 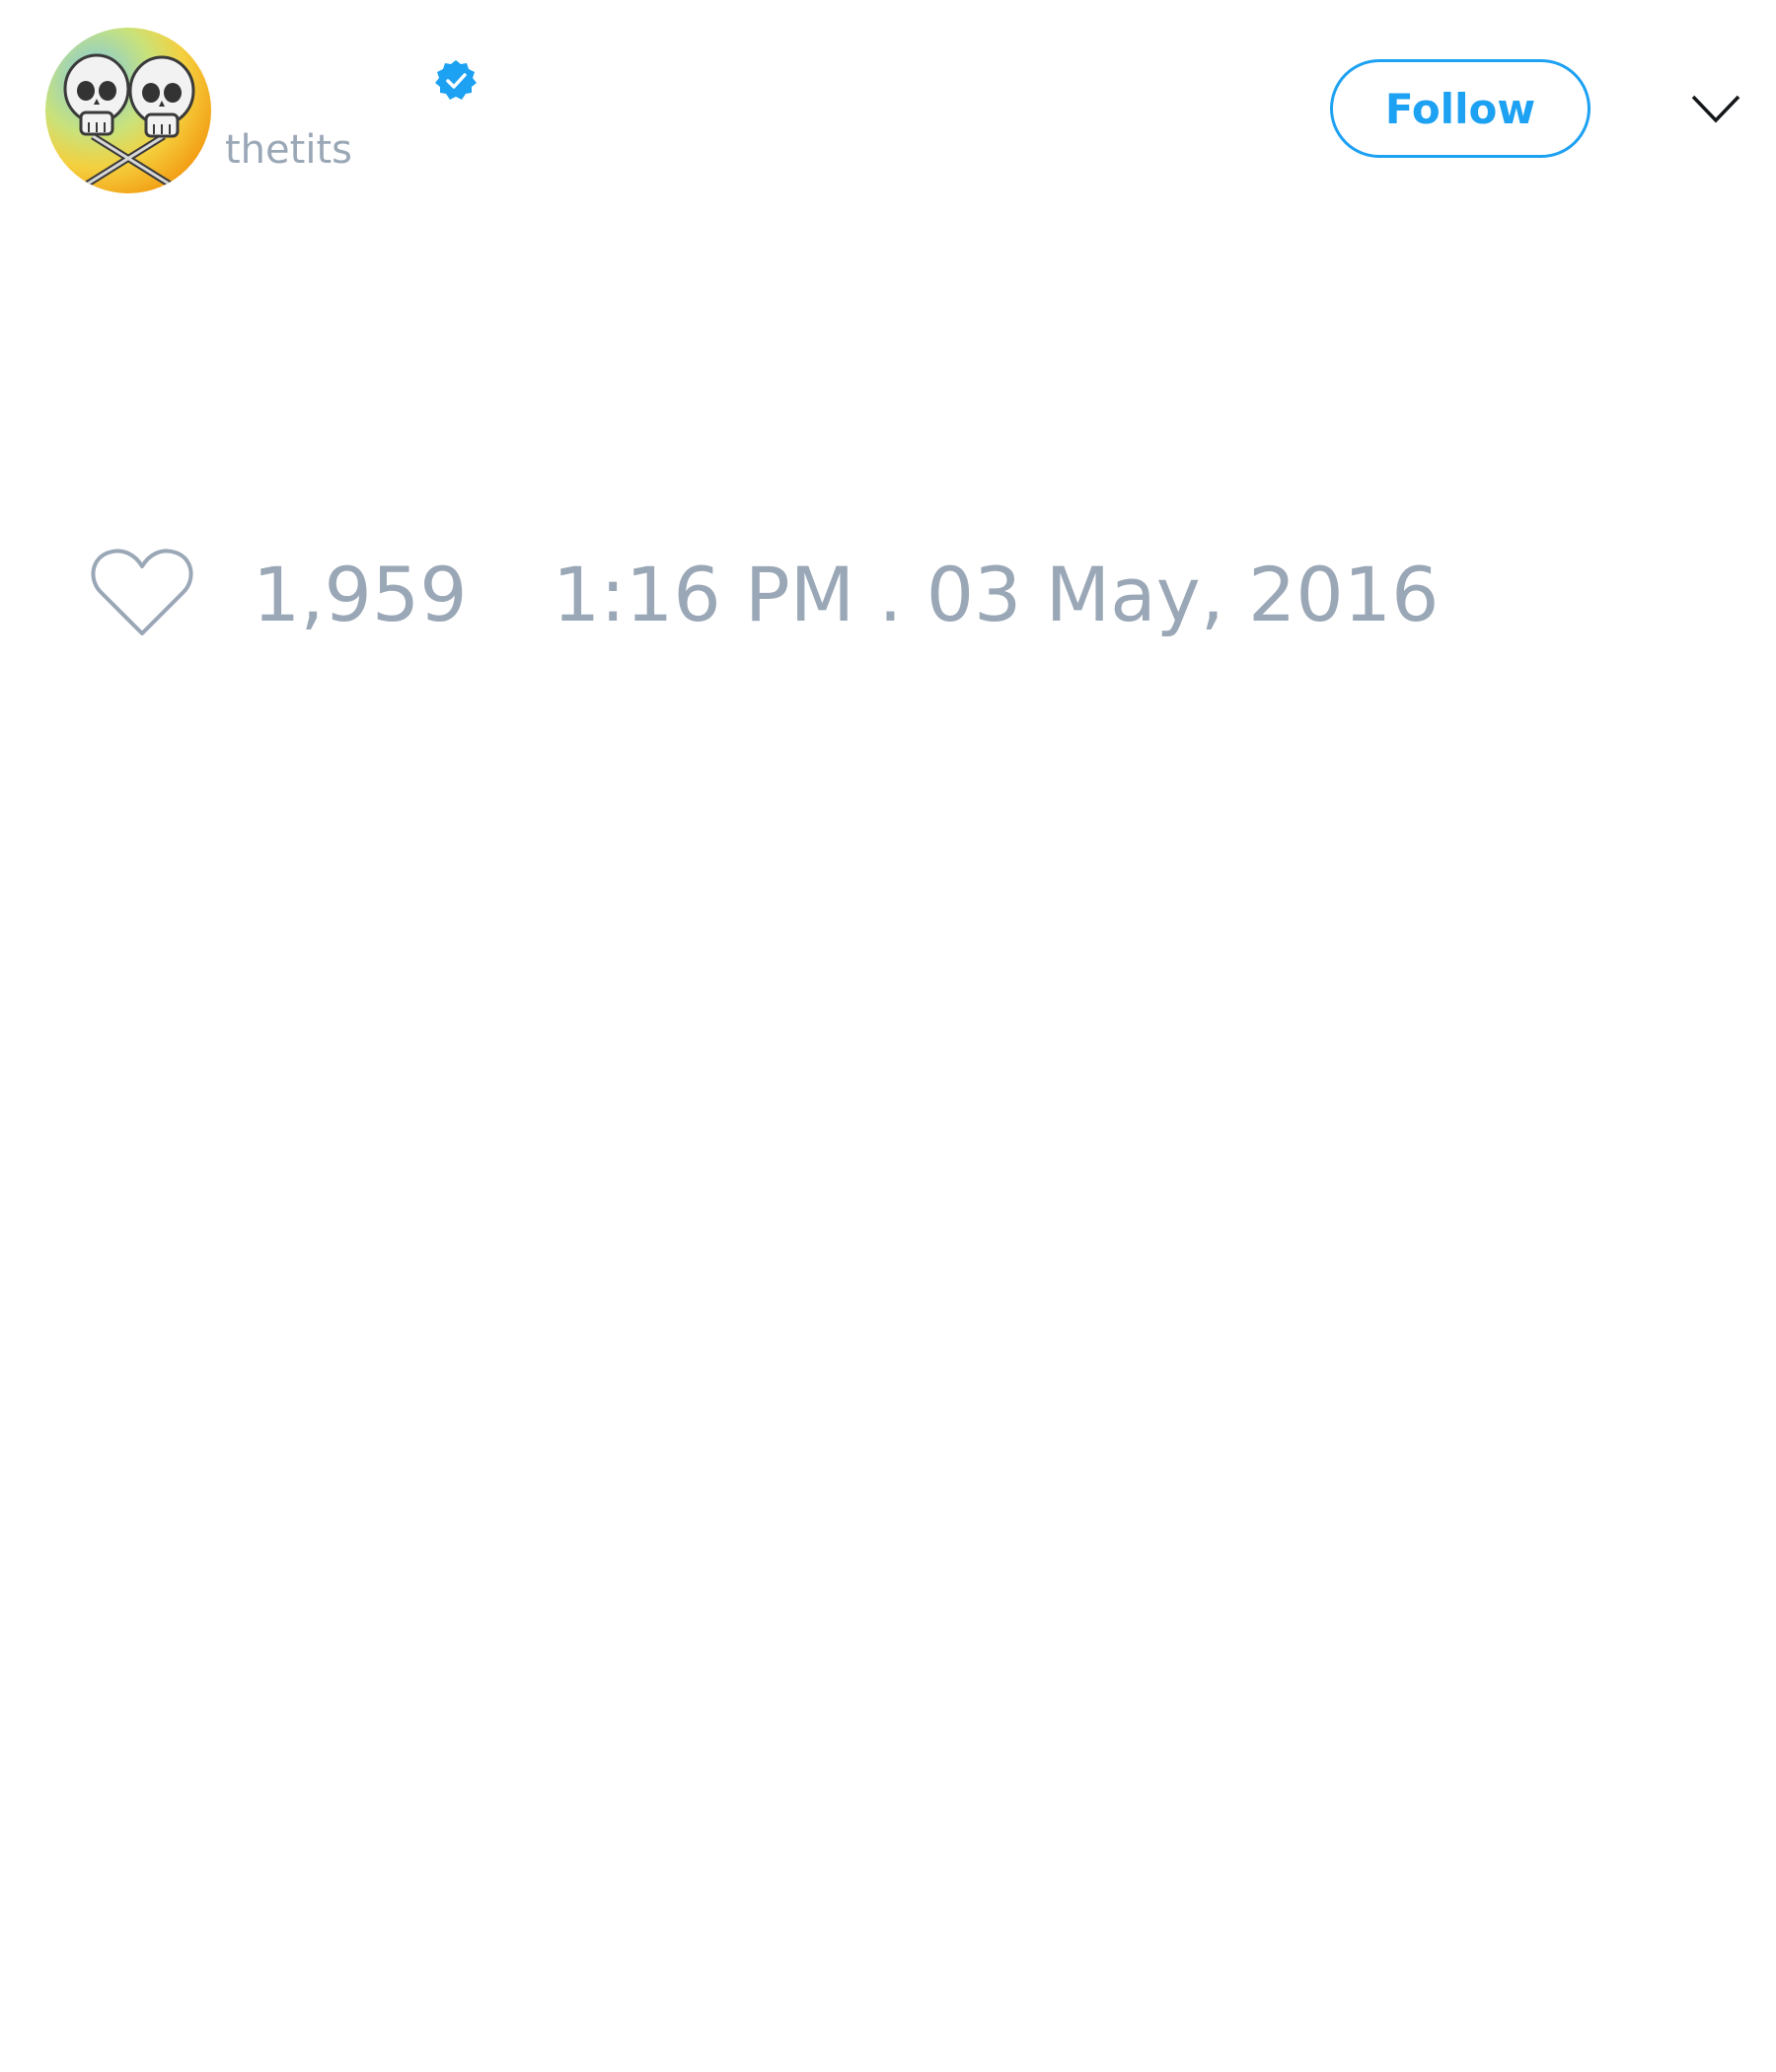 What do you see at coordinates (142, 592) in the screenshot?
I see `heart-icon` at bounding box center [142, 592].